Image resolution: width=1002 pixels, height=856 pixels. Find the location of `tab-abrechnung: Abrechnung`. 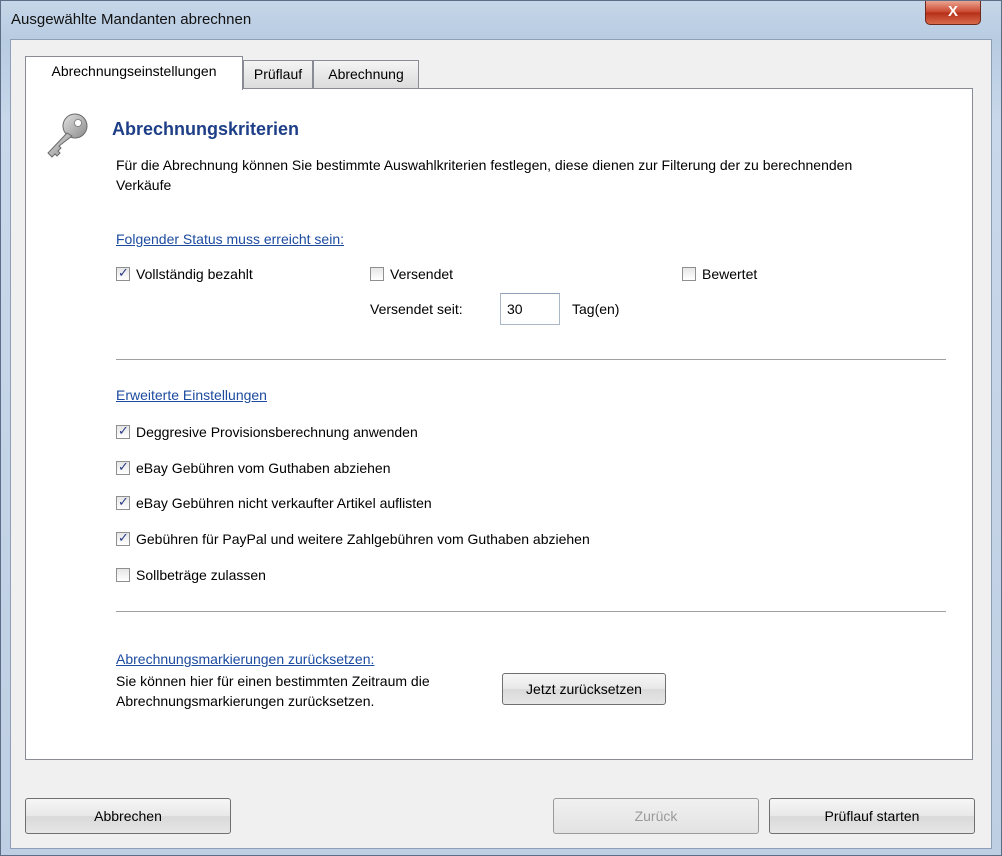

tab-abrechnung: Abrechnung is located at coordinates (366, 74).